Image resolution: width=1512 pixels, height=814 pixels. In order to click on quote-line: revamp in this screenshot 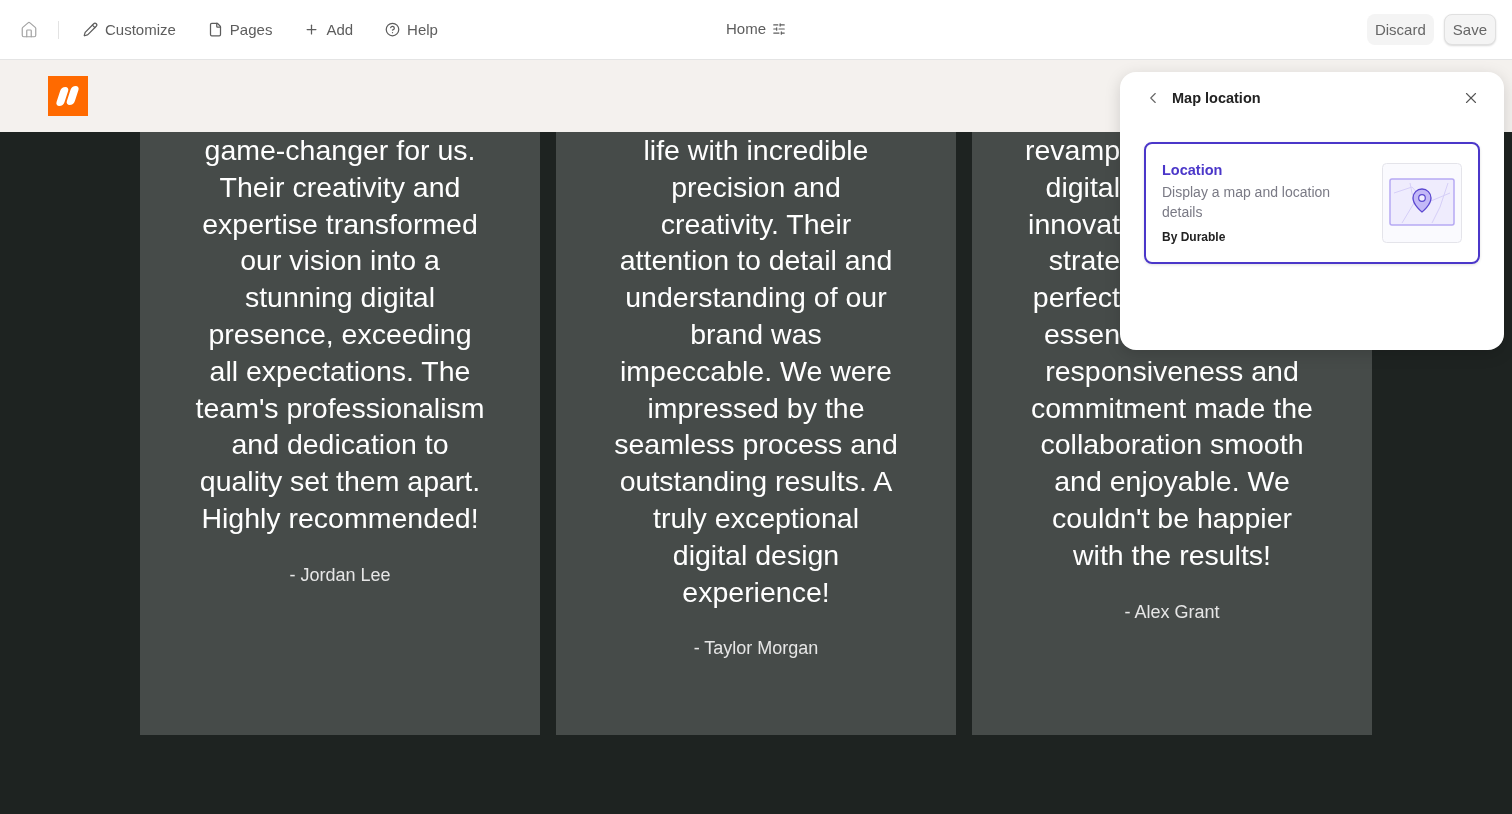, I will do `click(1072, 150)`.